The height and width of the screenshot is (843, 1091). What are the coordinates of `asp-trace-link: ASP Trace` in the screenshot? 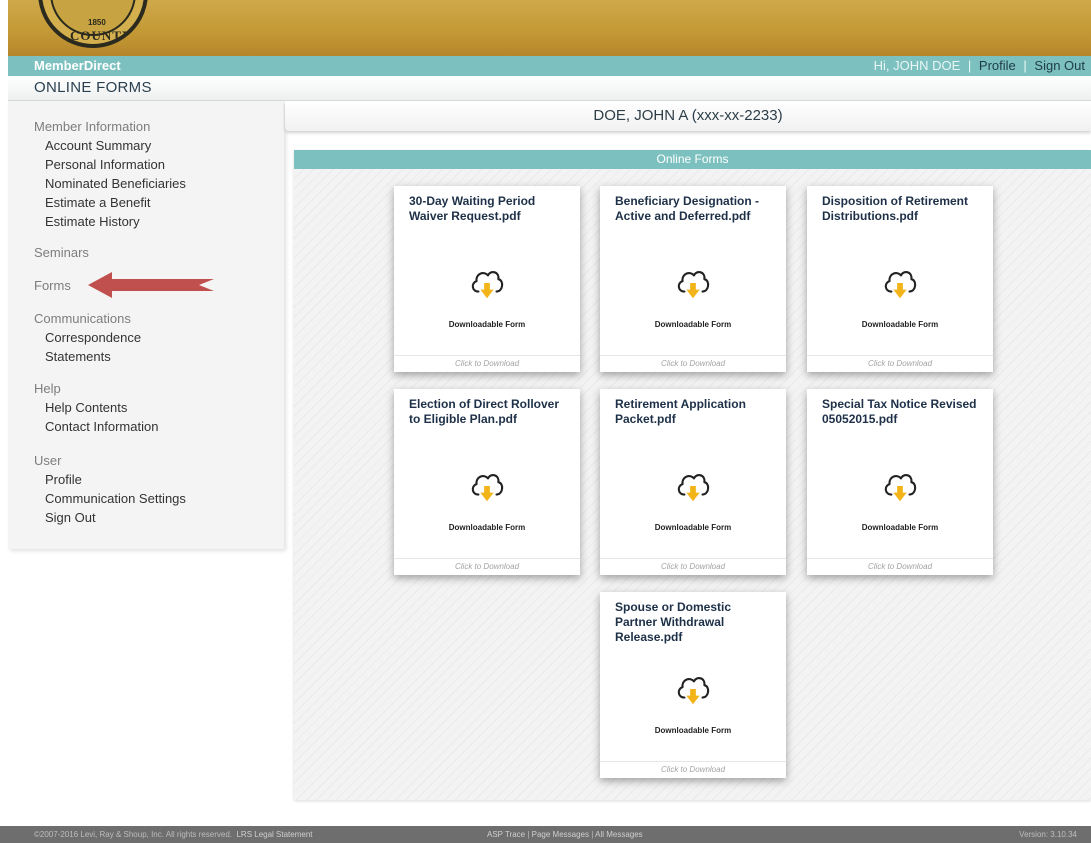 It's located at (506, 834).